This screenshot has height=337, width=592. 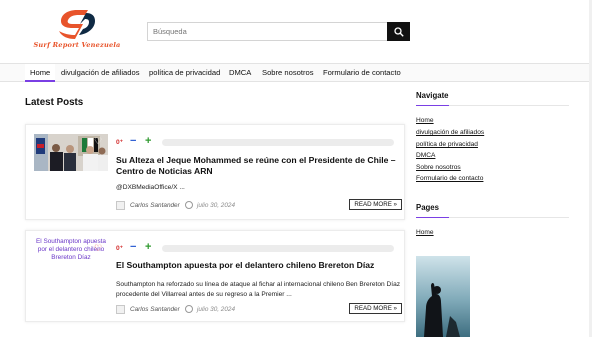 I want to click on sidebar-link-dmca: DMCA, so click(x=425, y=155).